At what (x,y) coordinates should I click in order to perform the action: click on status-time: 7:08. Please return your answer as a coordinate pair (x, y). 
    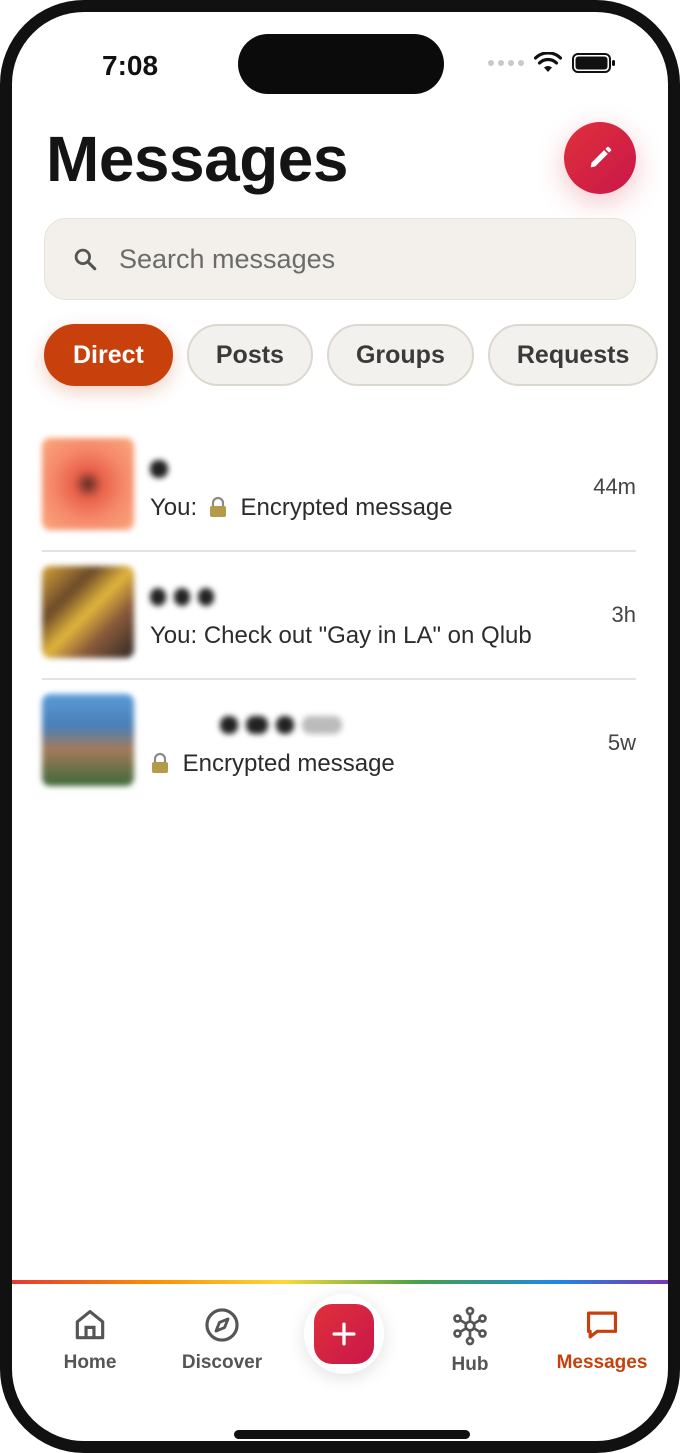
    Looking at the image, I should click on (130, 65).